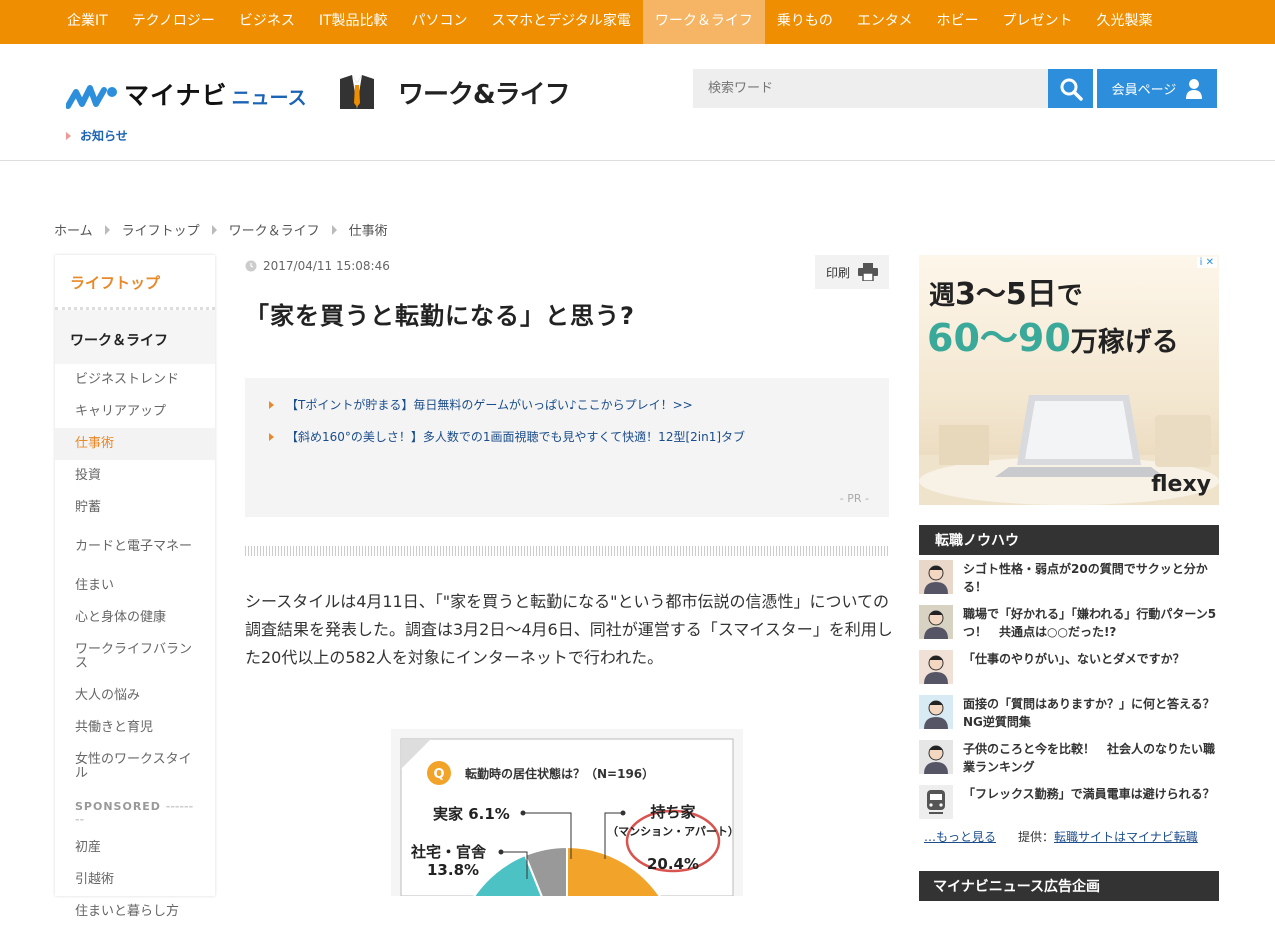  I want to click on nav-item: 久光製薬, so click(1124, 22).